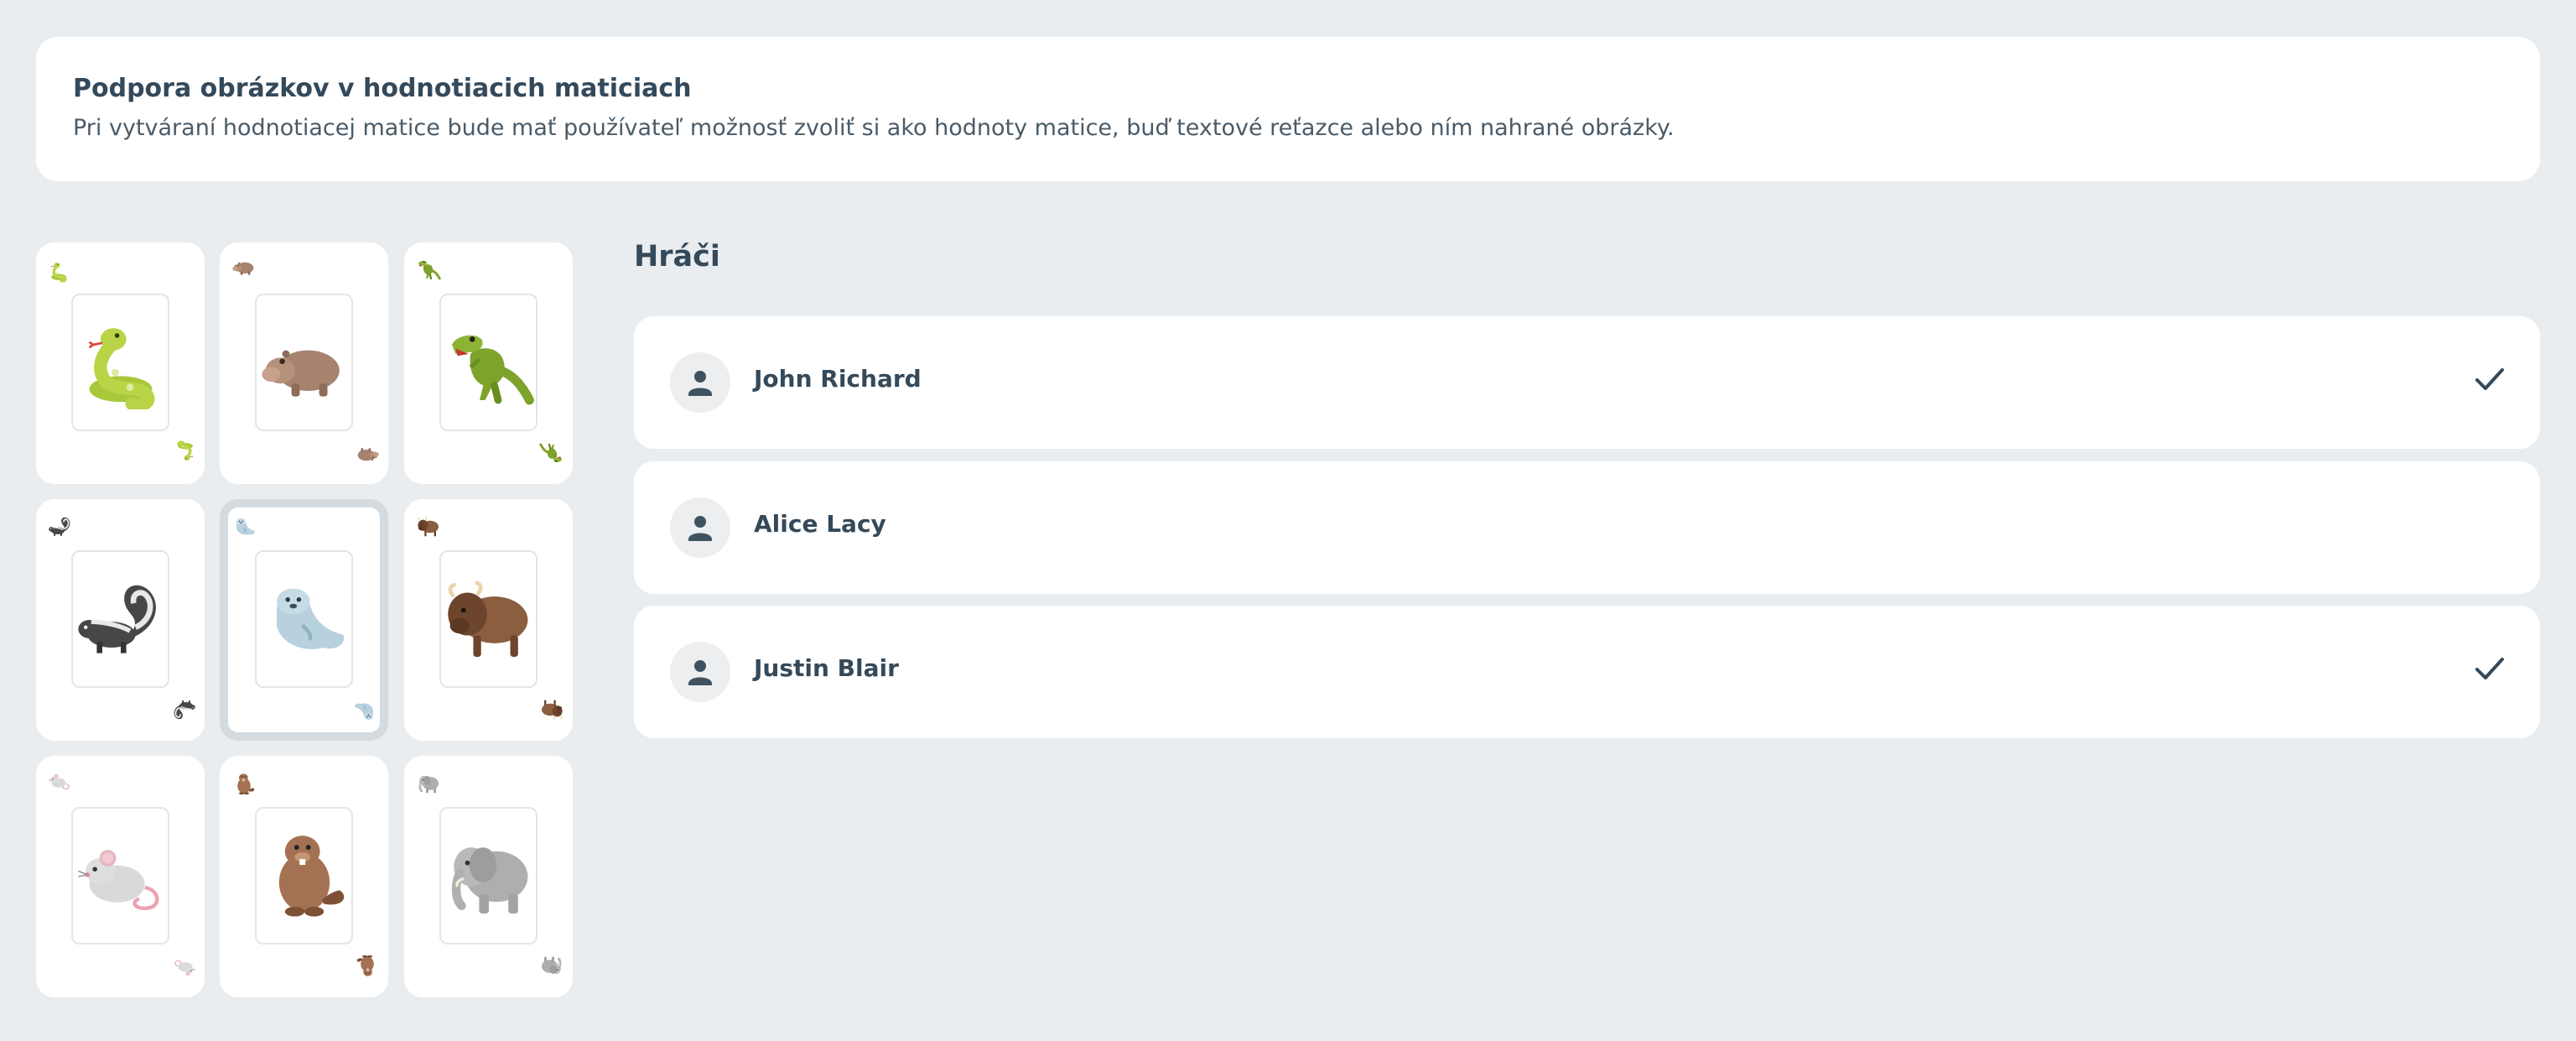 Image resolution: width=2576 pixels, height=1041 pixels. I want to click on card-snake, so click(120, 363).